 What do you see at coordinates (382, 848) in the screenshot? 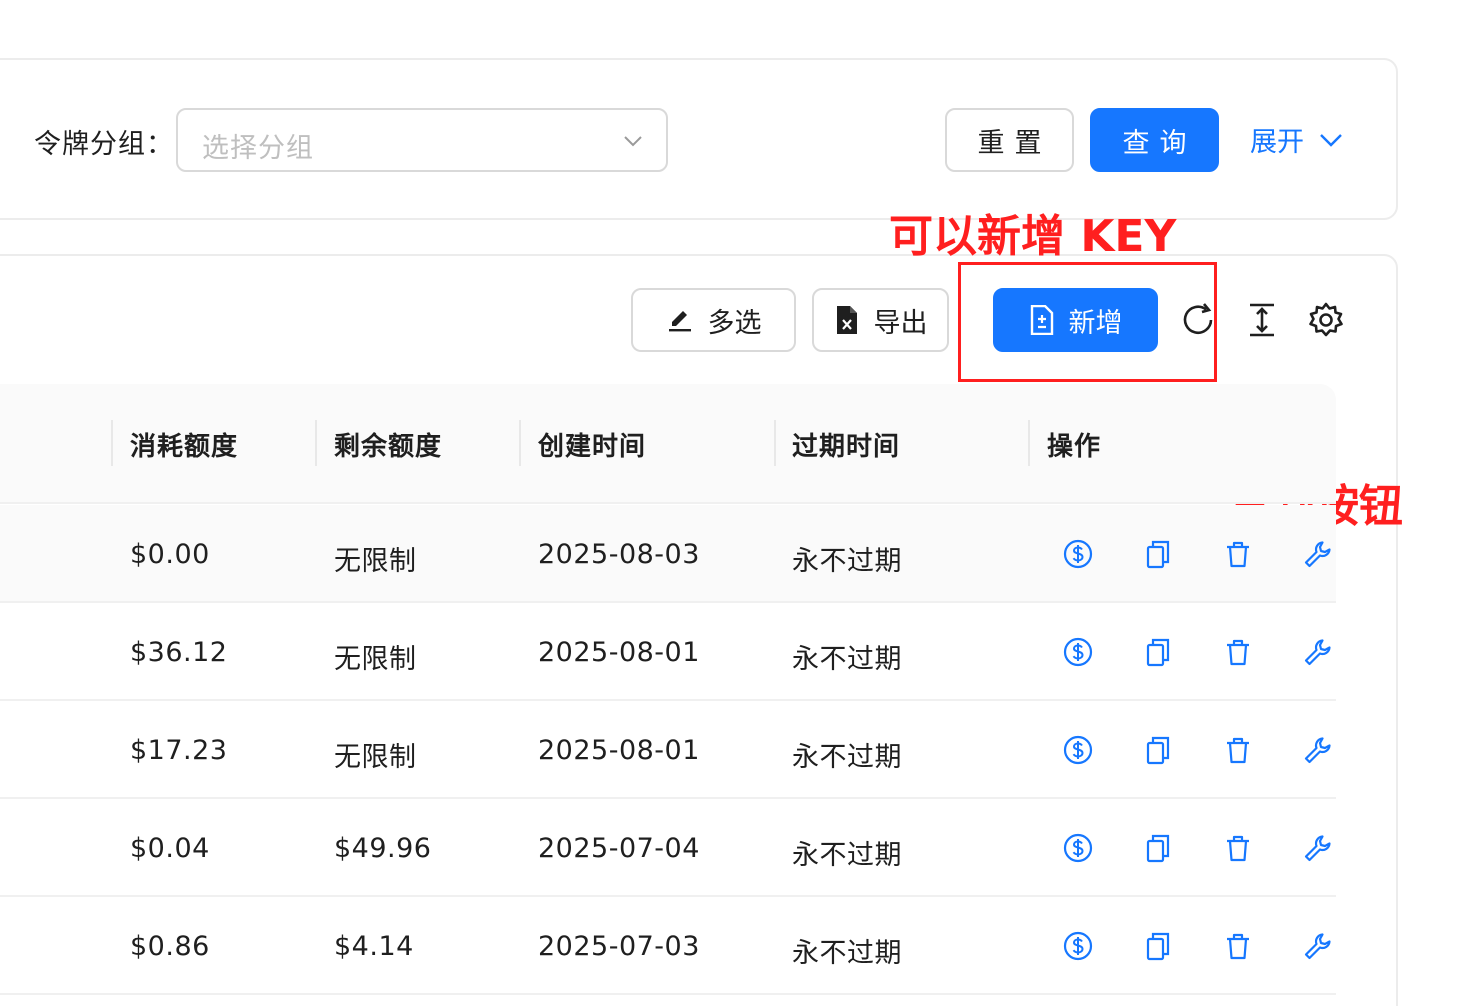
I see `cell-remaining: $49.96` at bounding box center [382, 848].